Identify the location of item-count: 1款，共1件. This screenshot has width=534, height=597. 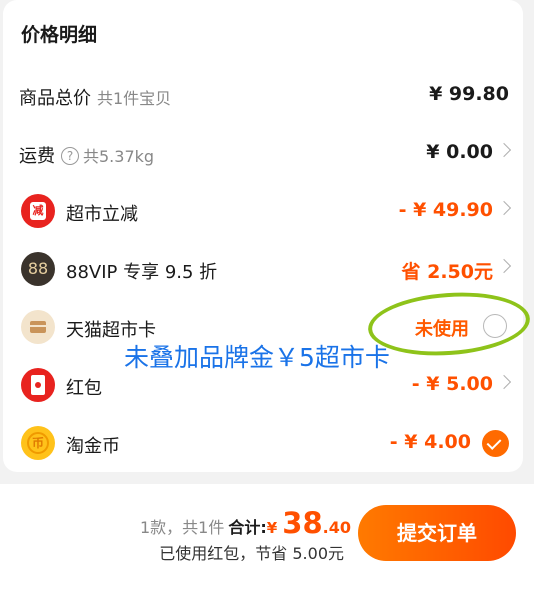
(182, 527).